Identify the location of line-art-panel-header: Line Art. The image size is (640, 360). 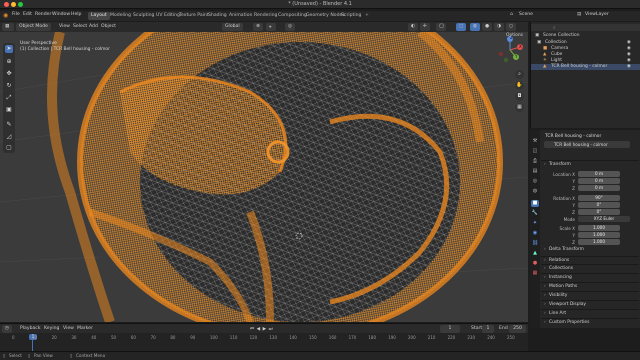
(590, 313).